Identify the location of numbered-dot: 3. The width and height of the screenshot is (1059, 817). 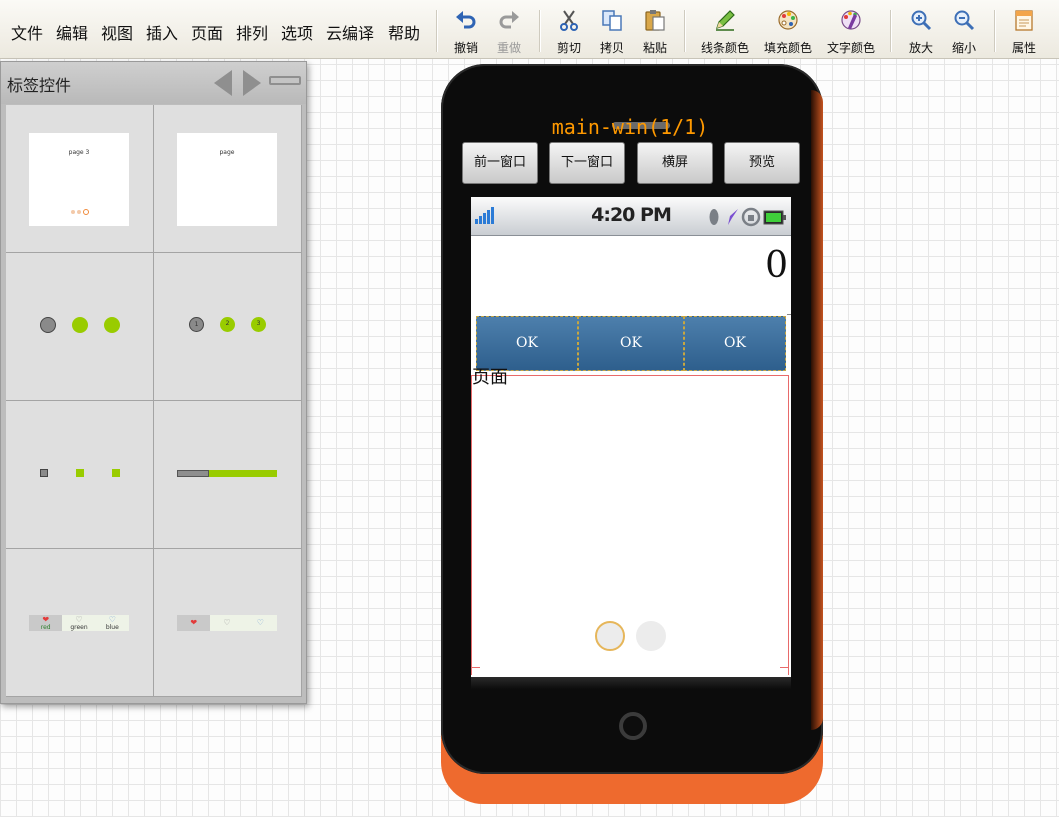
(258, 324).